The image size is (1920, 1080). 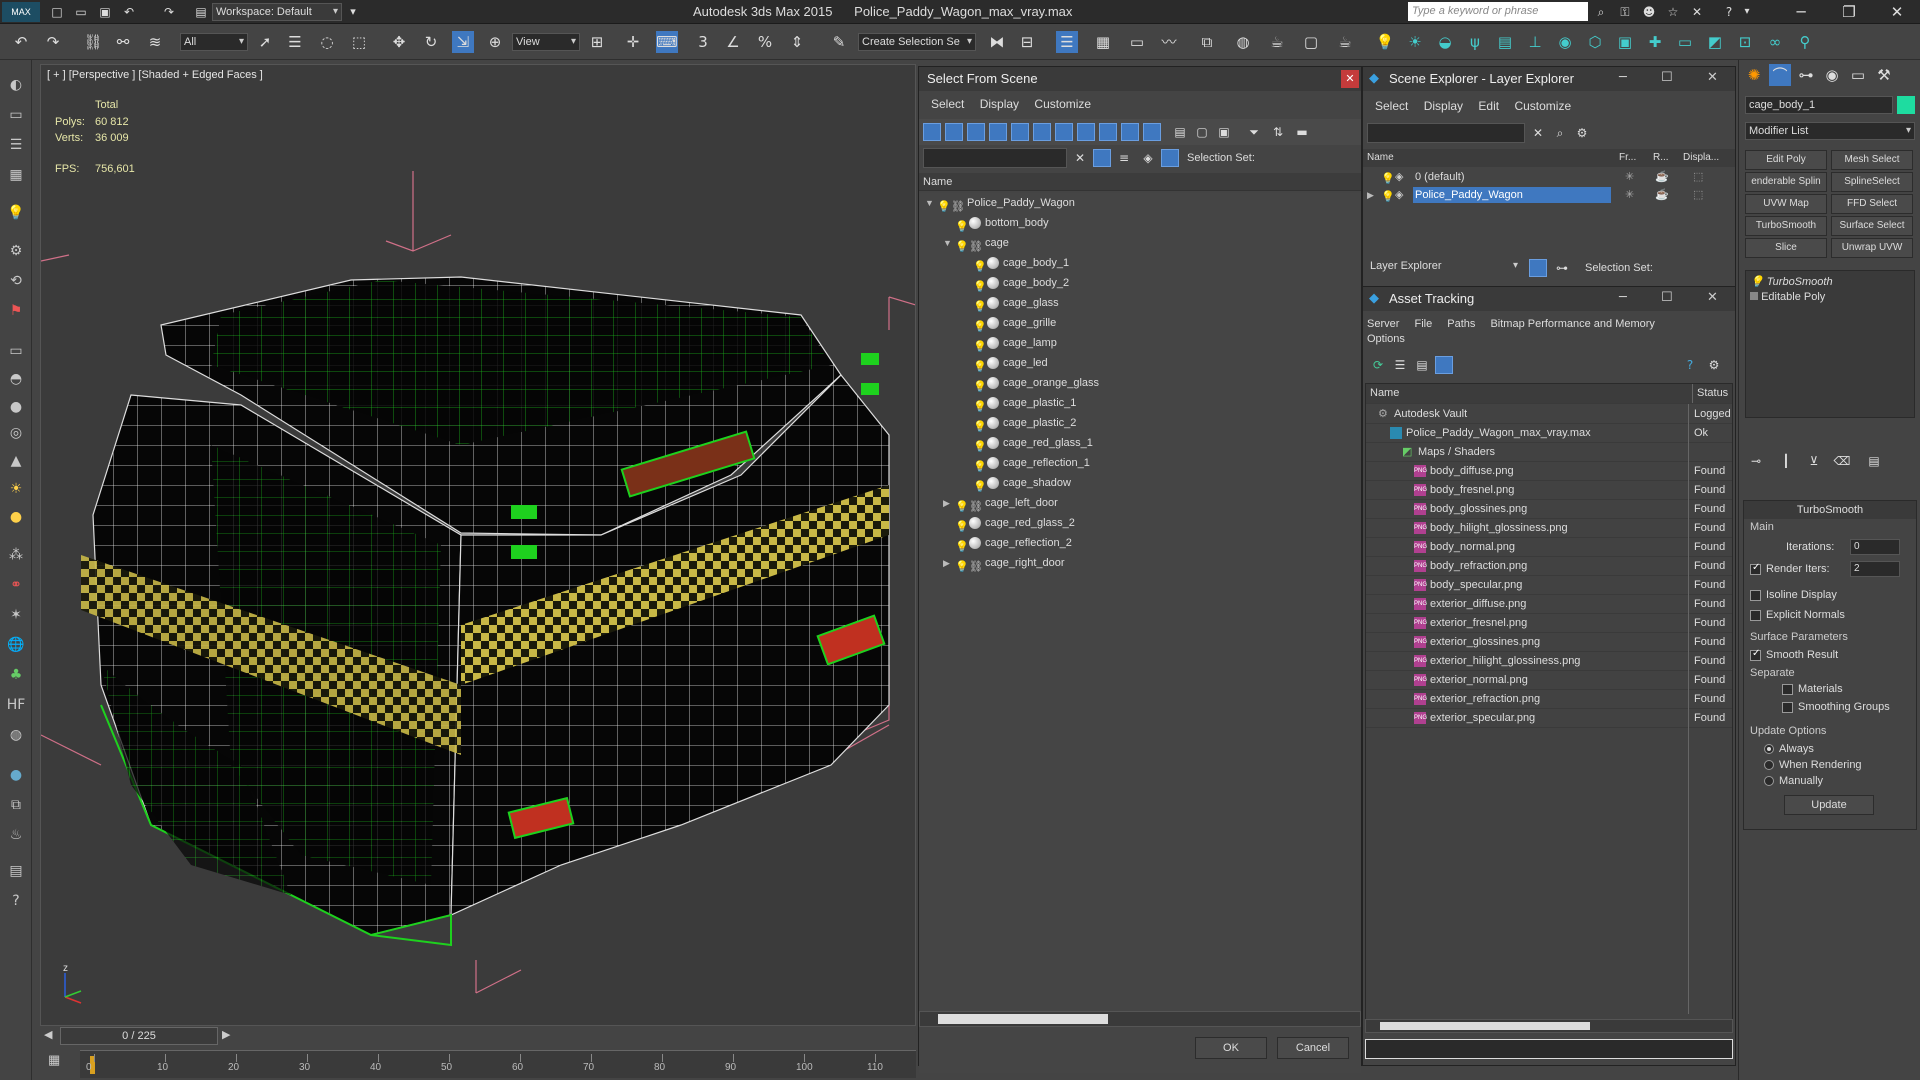 I want to click on create-hair-icon: HF, so click(x=16, y=705).